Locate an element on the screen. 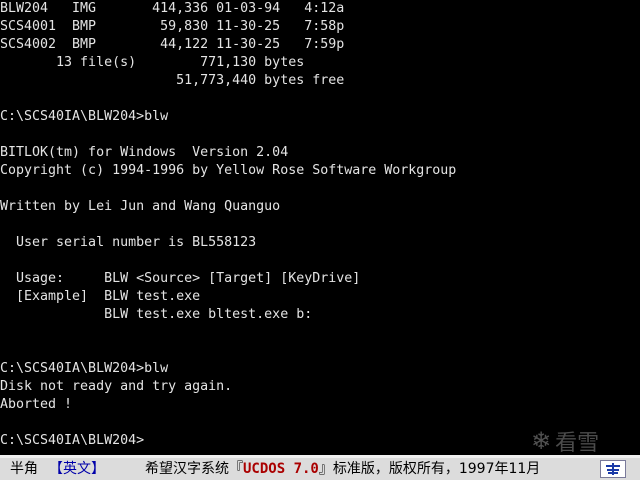  example-line-2: BLW test.exe bltest.exe b: is located at coordinates (156, 314).